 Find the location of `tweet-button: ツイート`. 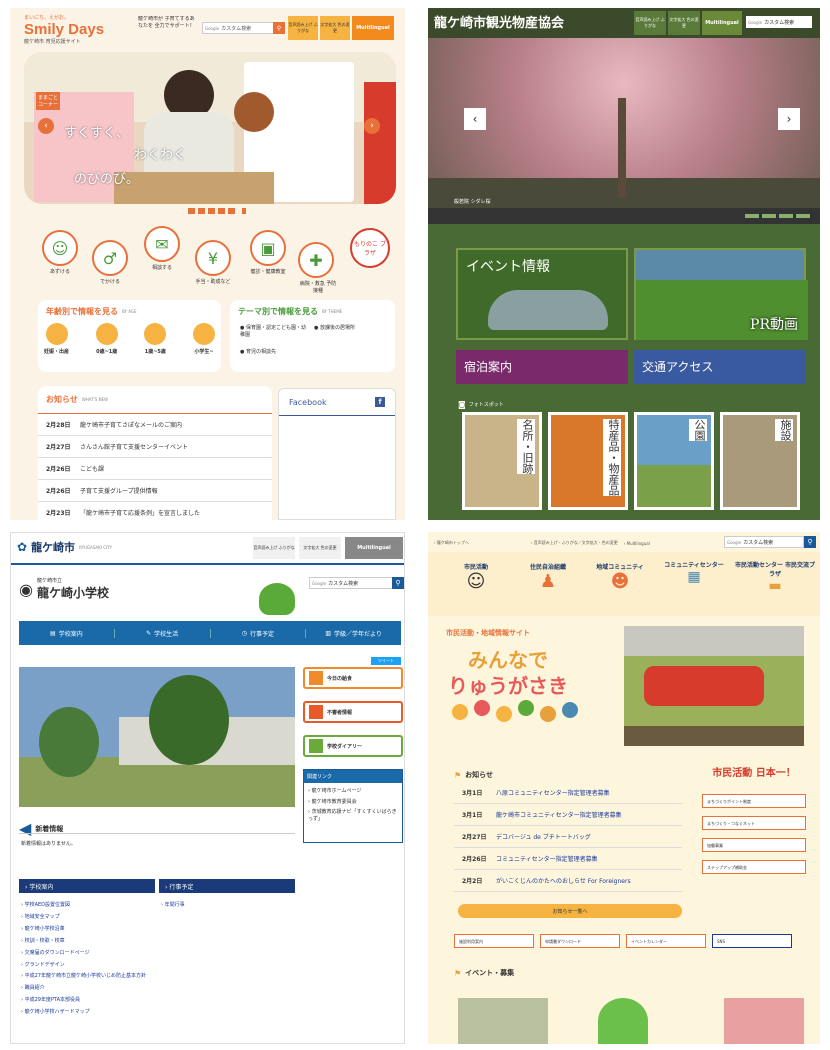

tweet-button: ツイート is located at coordinates (386, 661).